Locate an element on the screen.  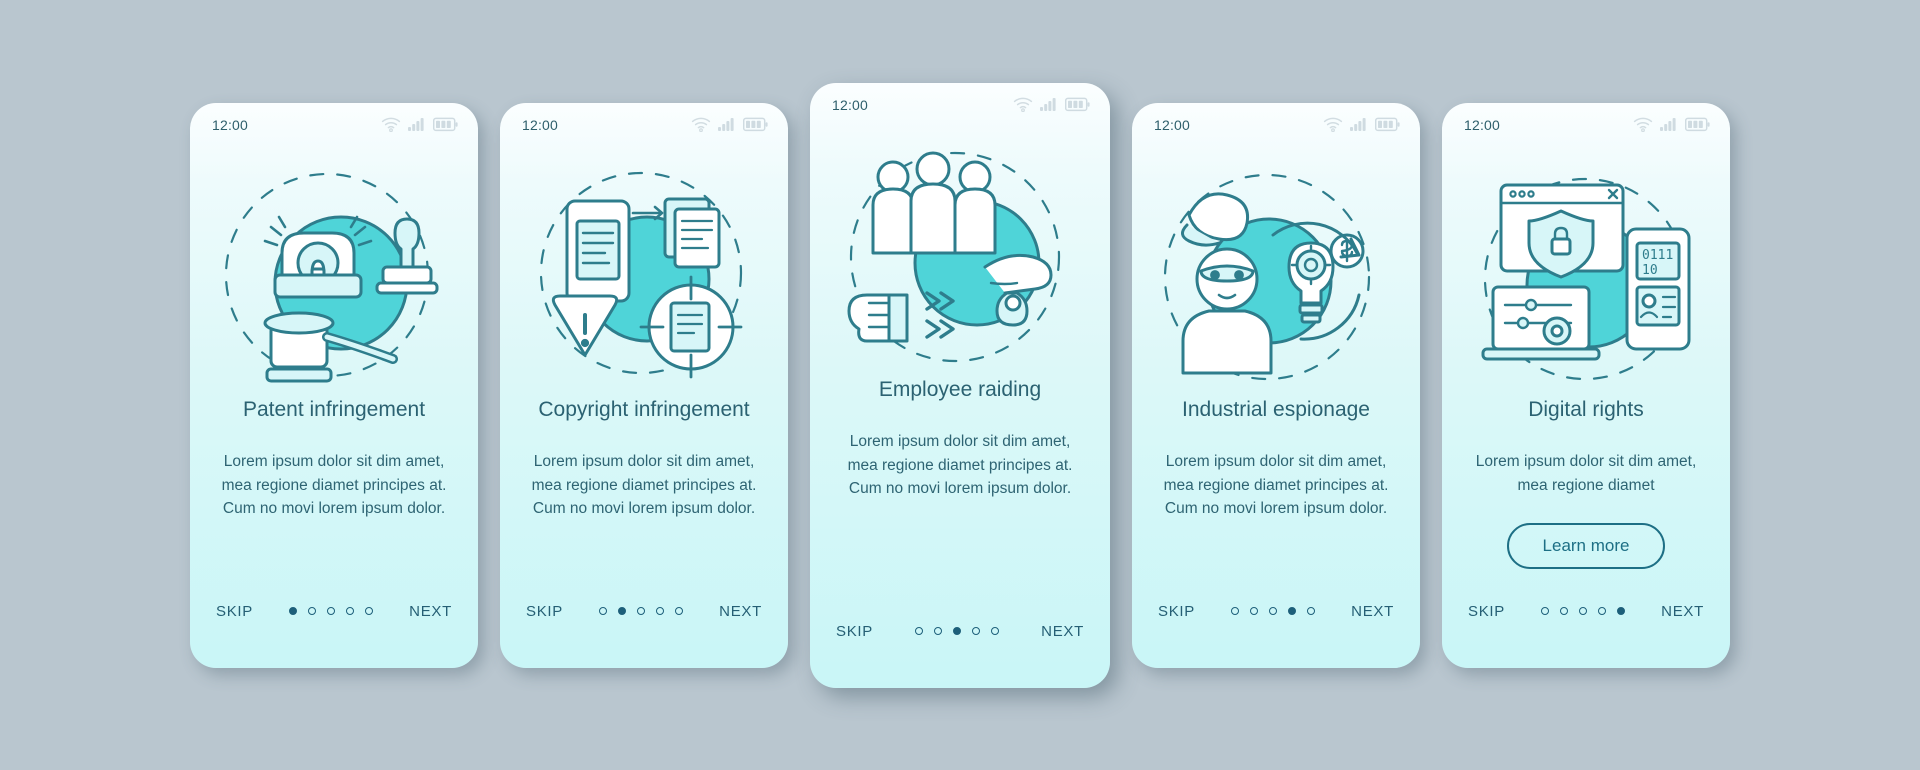
svg-text: 0111 is located at coordinates (1657, 255).